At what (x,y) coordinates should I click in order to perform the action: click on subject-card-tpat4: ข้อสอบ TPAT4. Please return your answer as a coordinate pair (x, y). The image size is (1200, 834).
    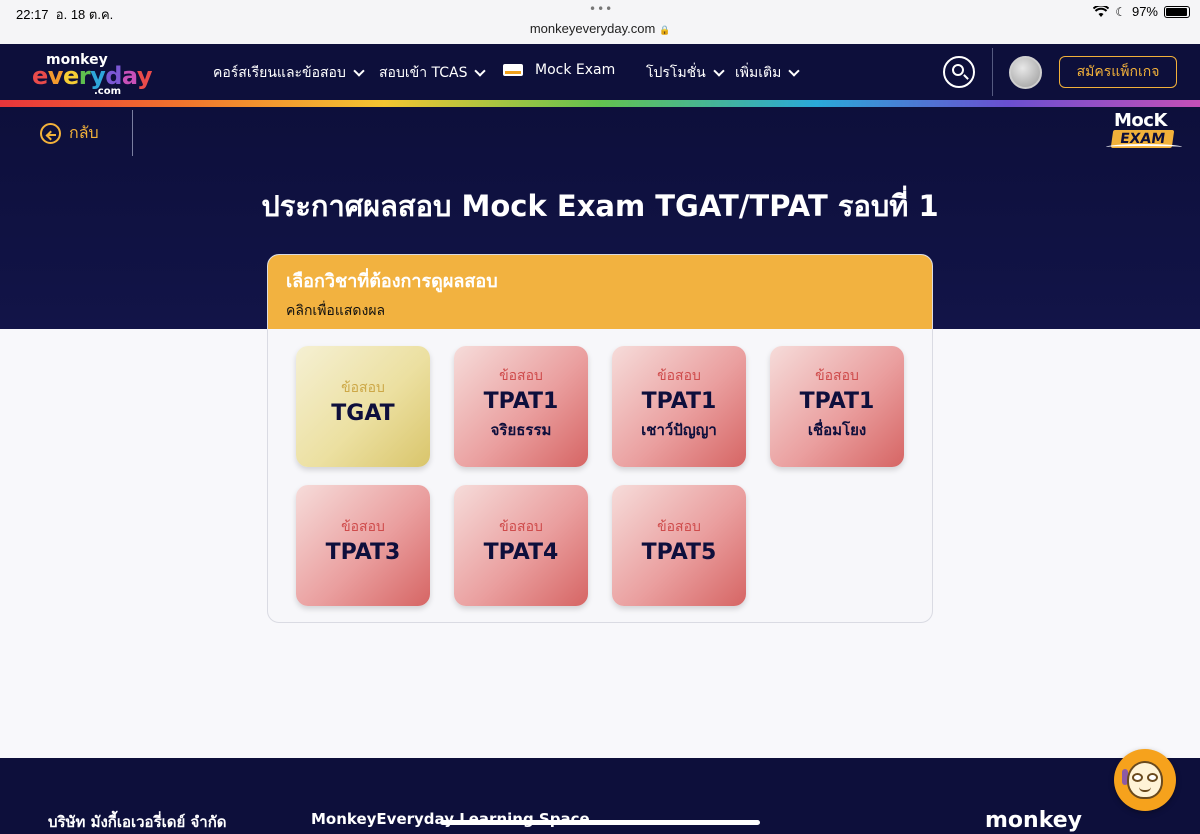
    Looking at the image, I should click on (521, 545).